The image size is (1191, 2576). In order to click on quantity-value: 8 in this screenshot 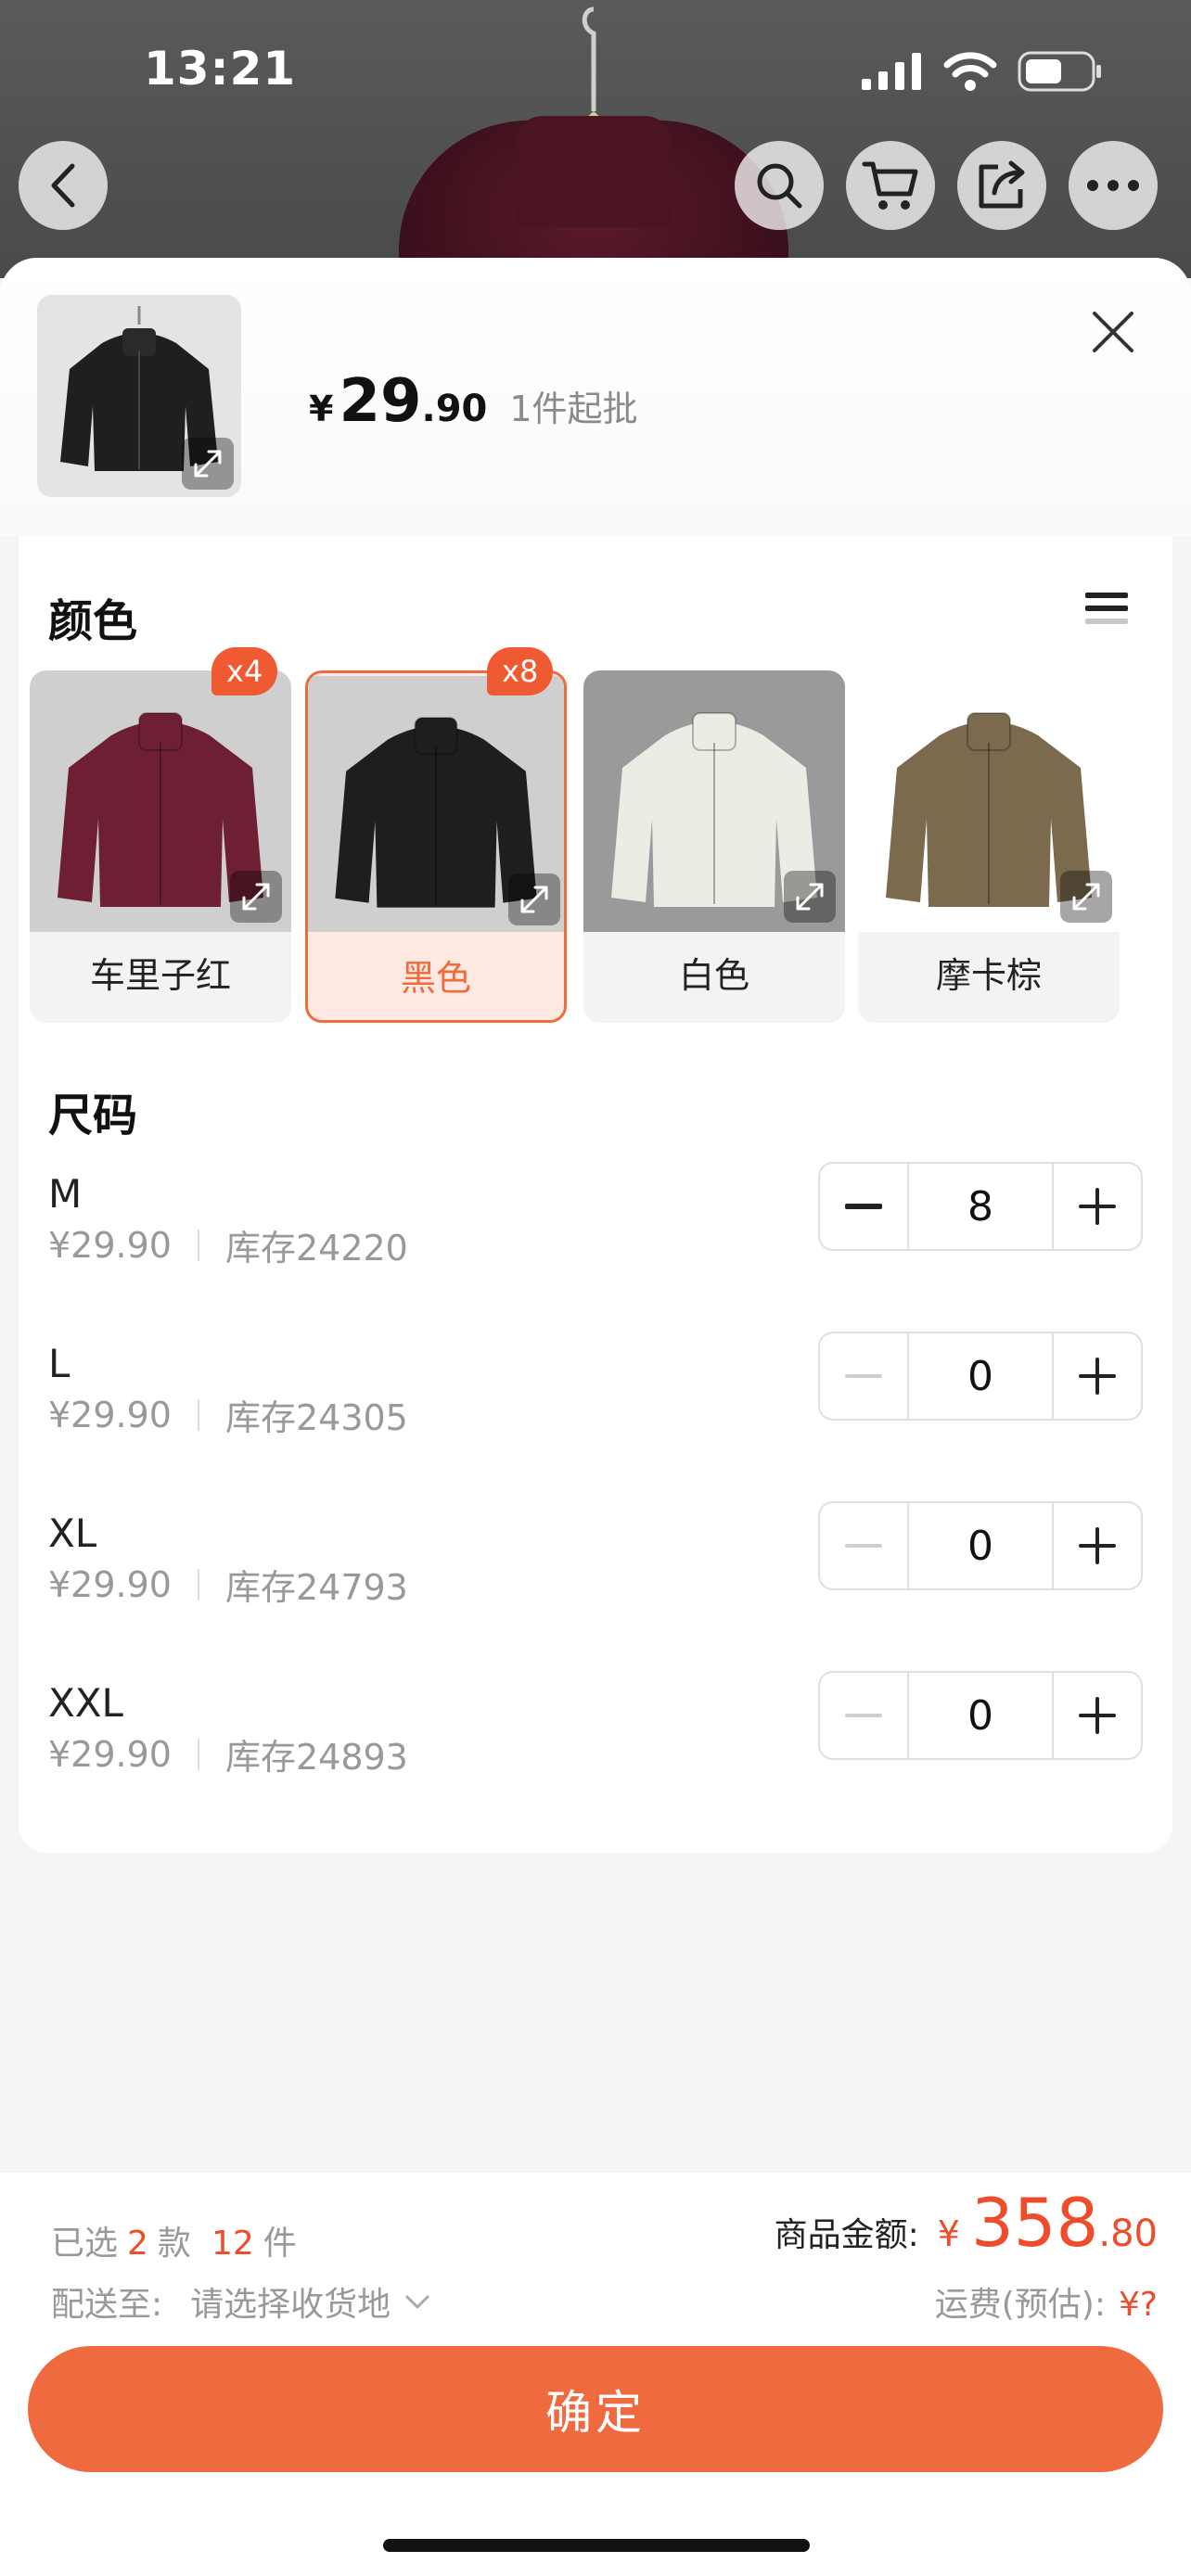, I will do `click(981, 1206)`.